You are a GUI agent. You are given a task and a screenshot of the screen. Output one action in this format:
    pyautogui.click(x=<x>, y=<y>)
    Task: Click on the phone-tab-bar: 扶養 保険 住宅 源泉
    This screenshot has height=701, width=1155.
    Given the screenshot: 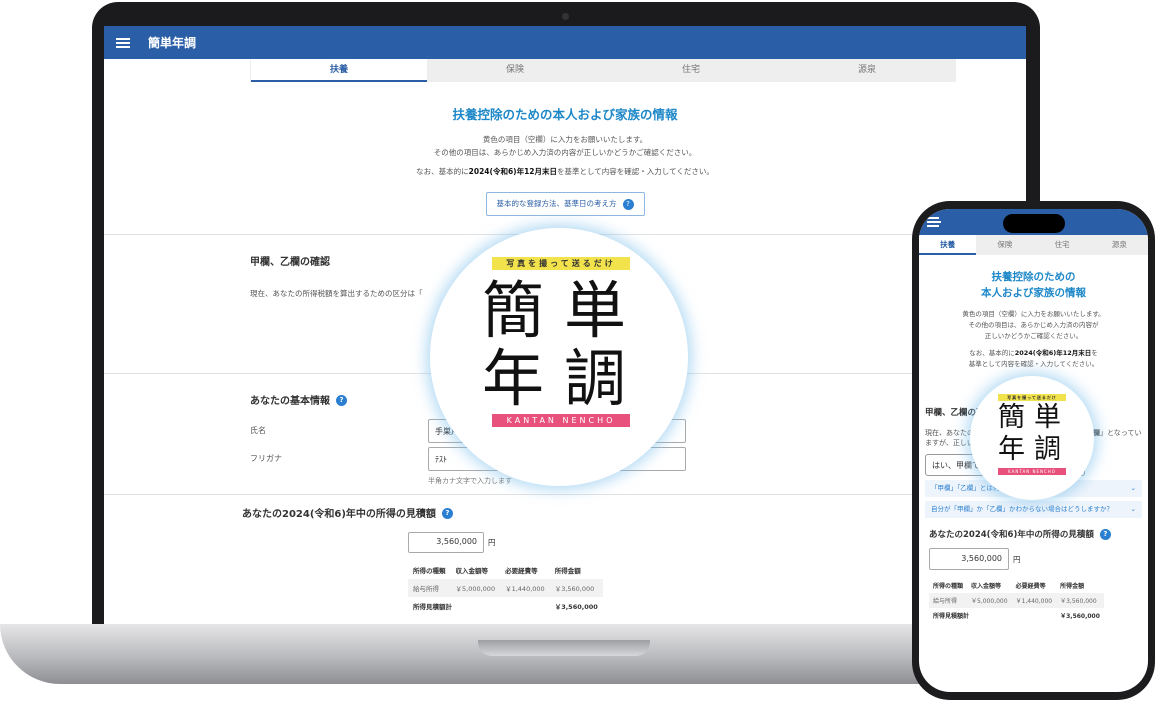 What is the action you would take?
    pyautogui.click(x=1033, y=245)
    